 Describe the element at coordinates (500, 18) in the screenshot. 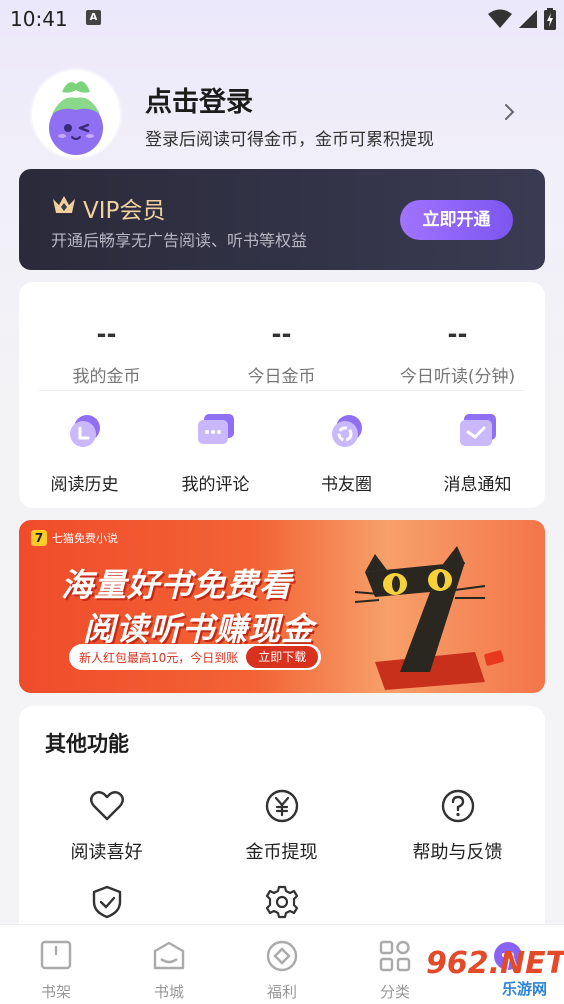

I see `wifi-icon` at that location.